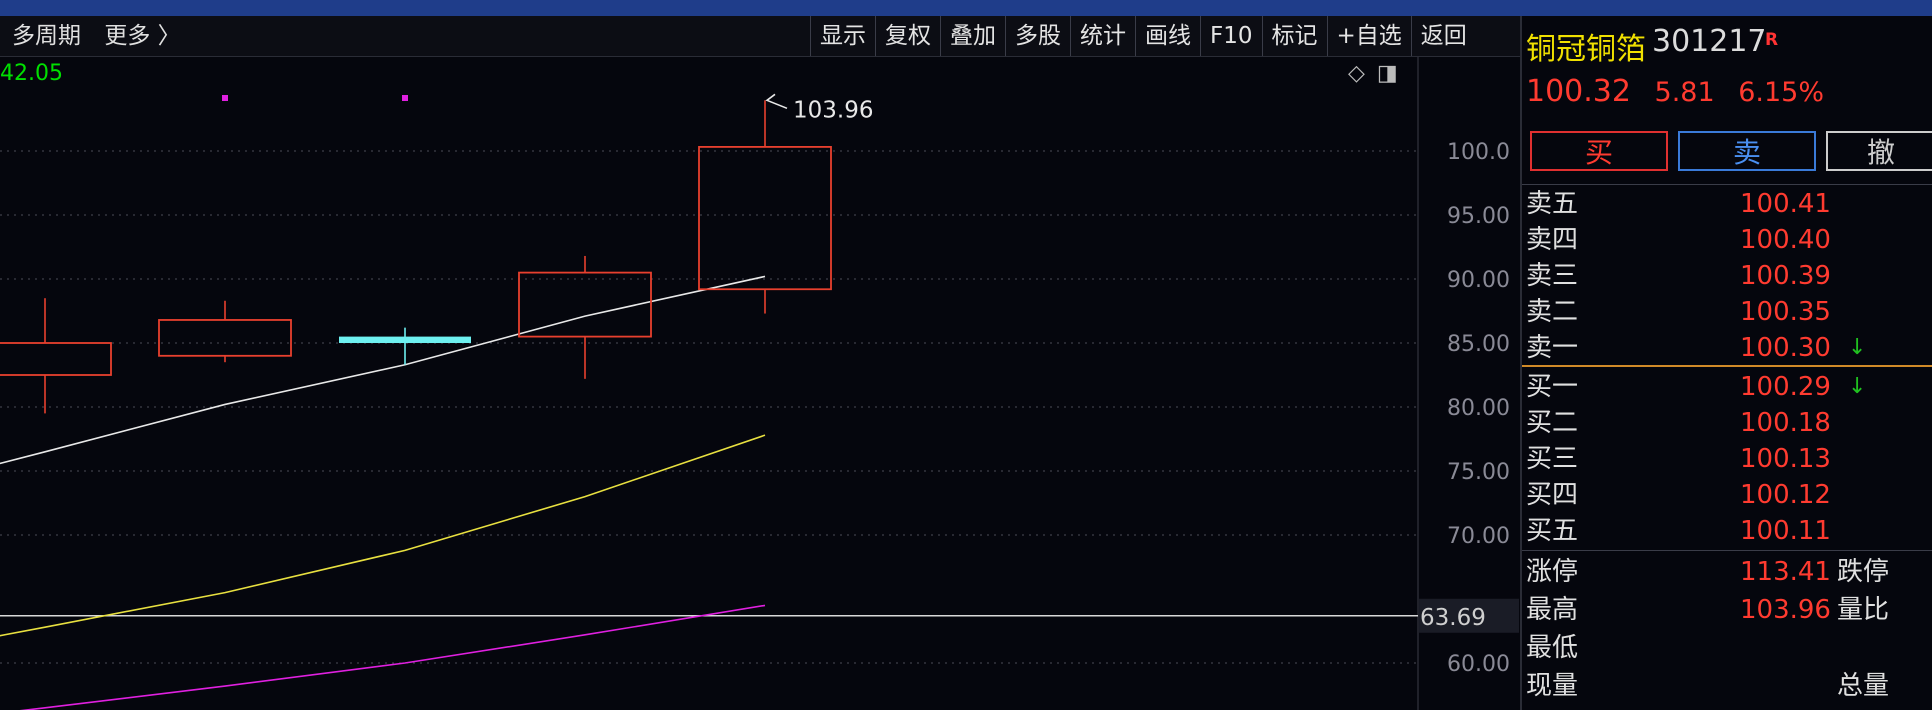 This screenshot has height=710, width=1932. I want to click on order-book-midline, so click(1727, 366).